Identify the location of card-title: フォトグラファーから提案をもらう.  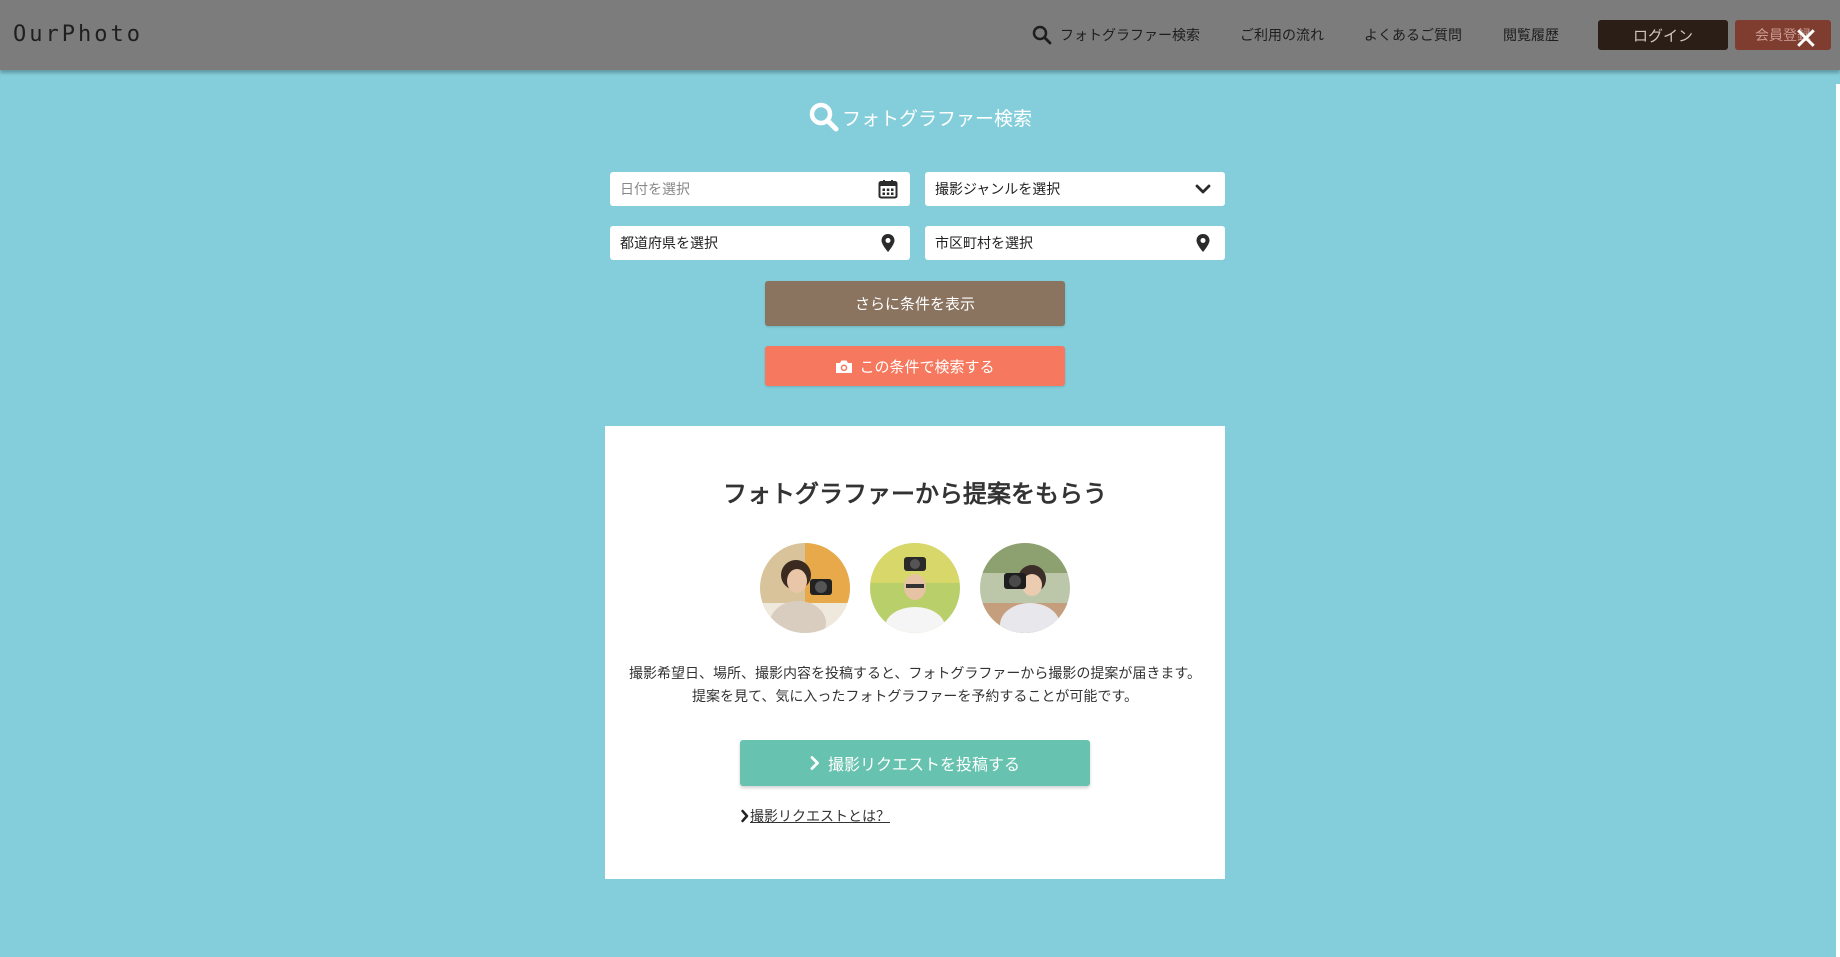
(915, 494).